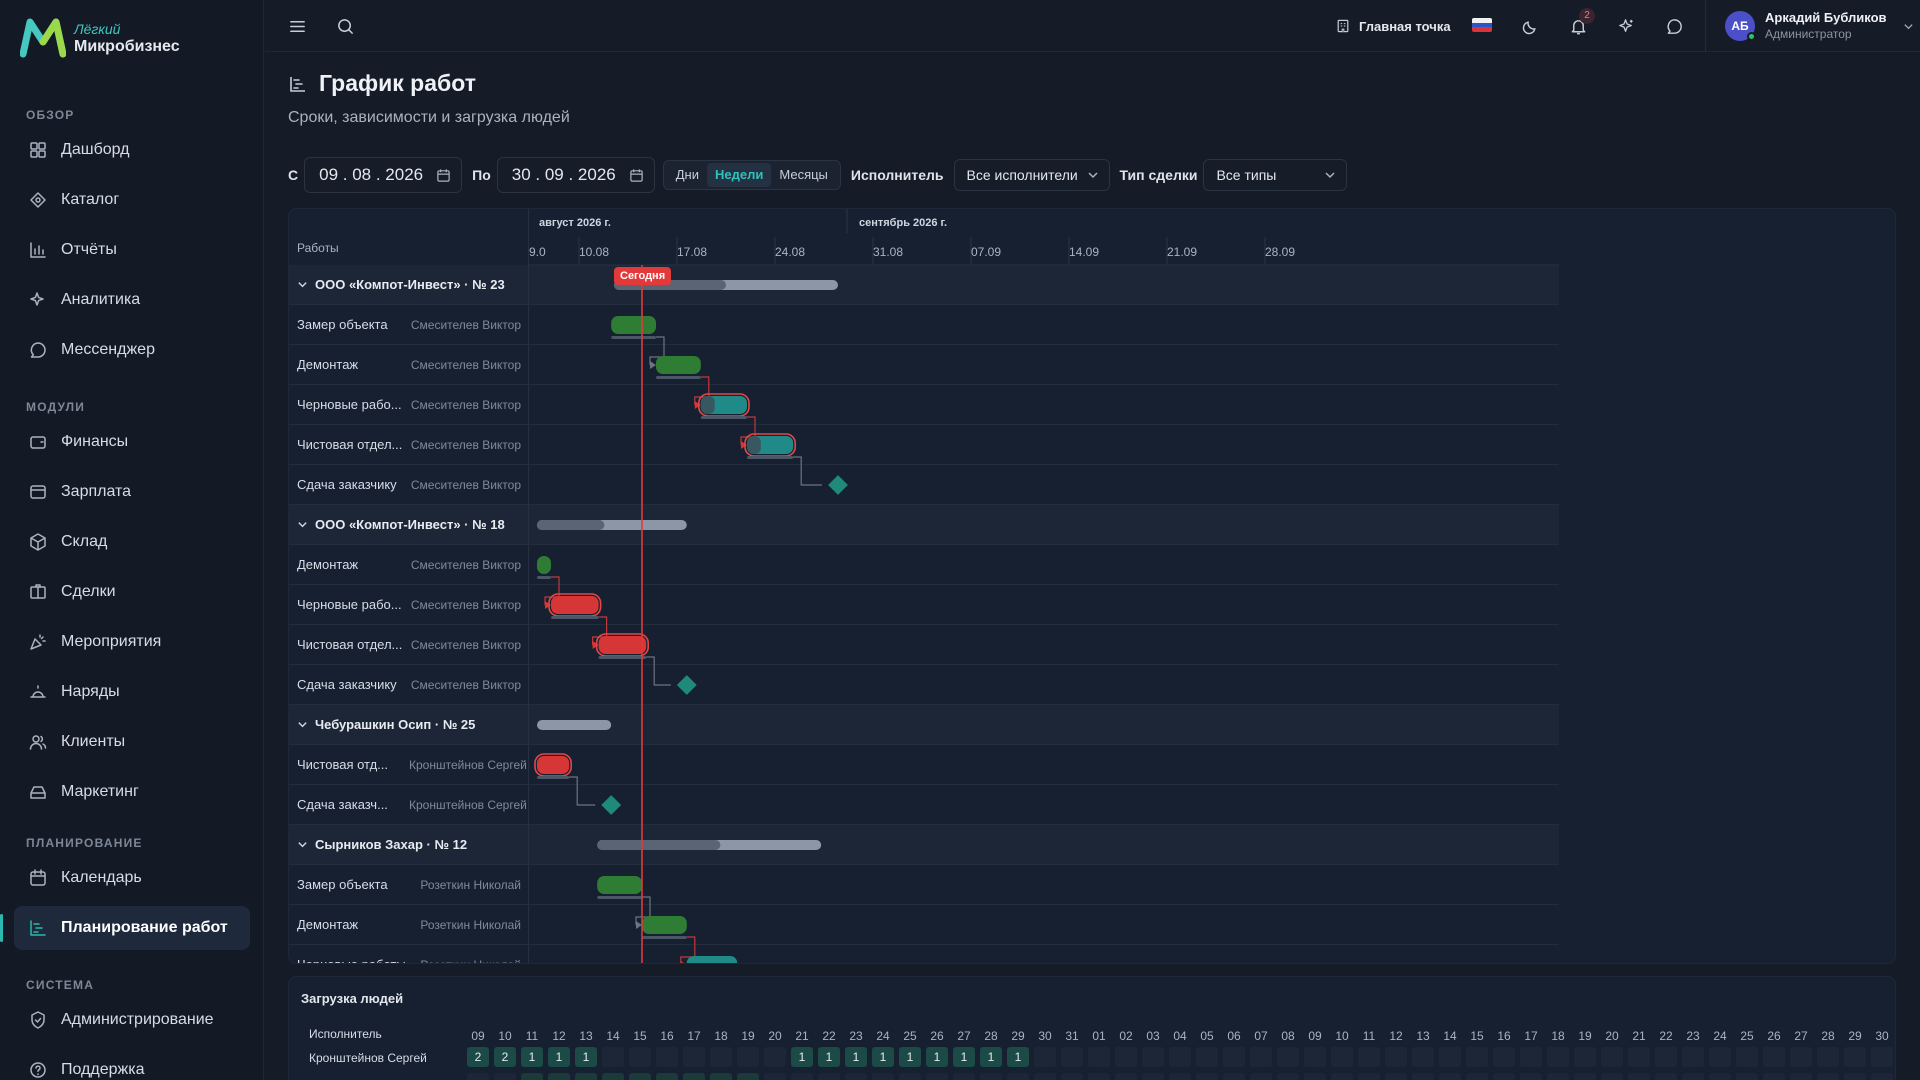 This screenshot has height=1080, width=1920. What do you see at coordinates (132, 542) in the screenshot?
I see `sidebar-item-warehouse: Склад` at bounding box center [132, 542].